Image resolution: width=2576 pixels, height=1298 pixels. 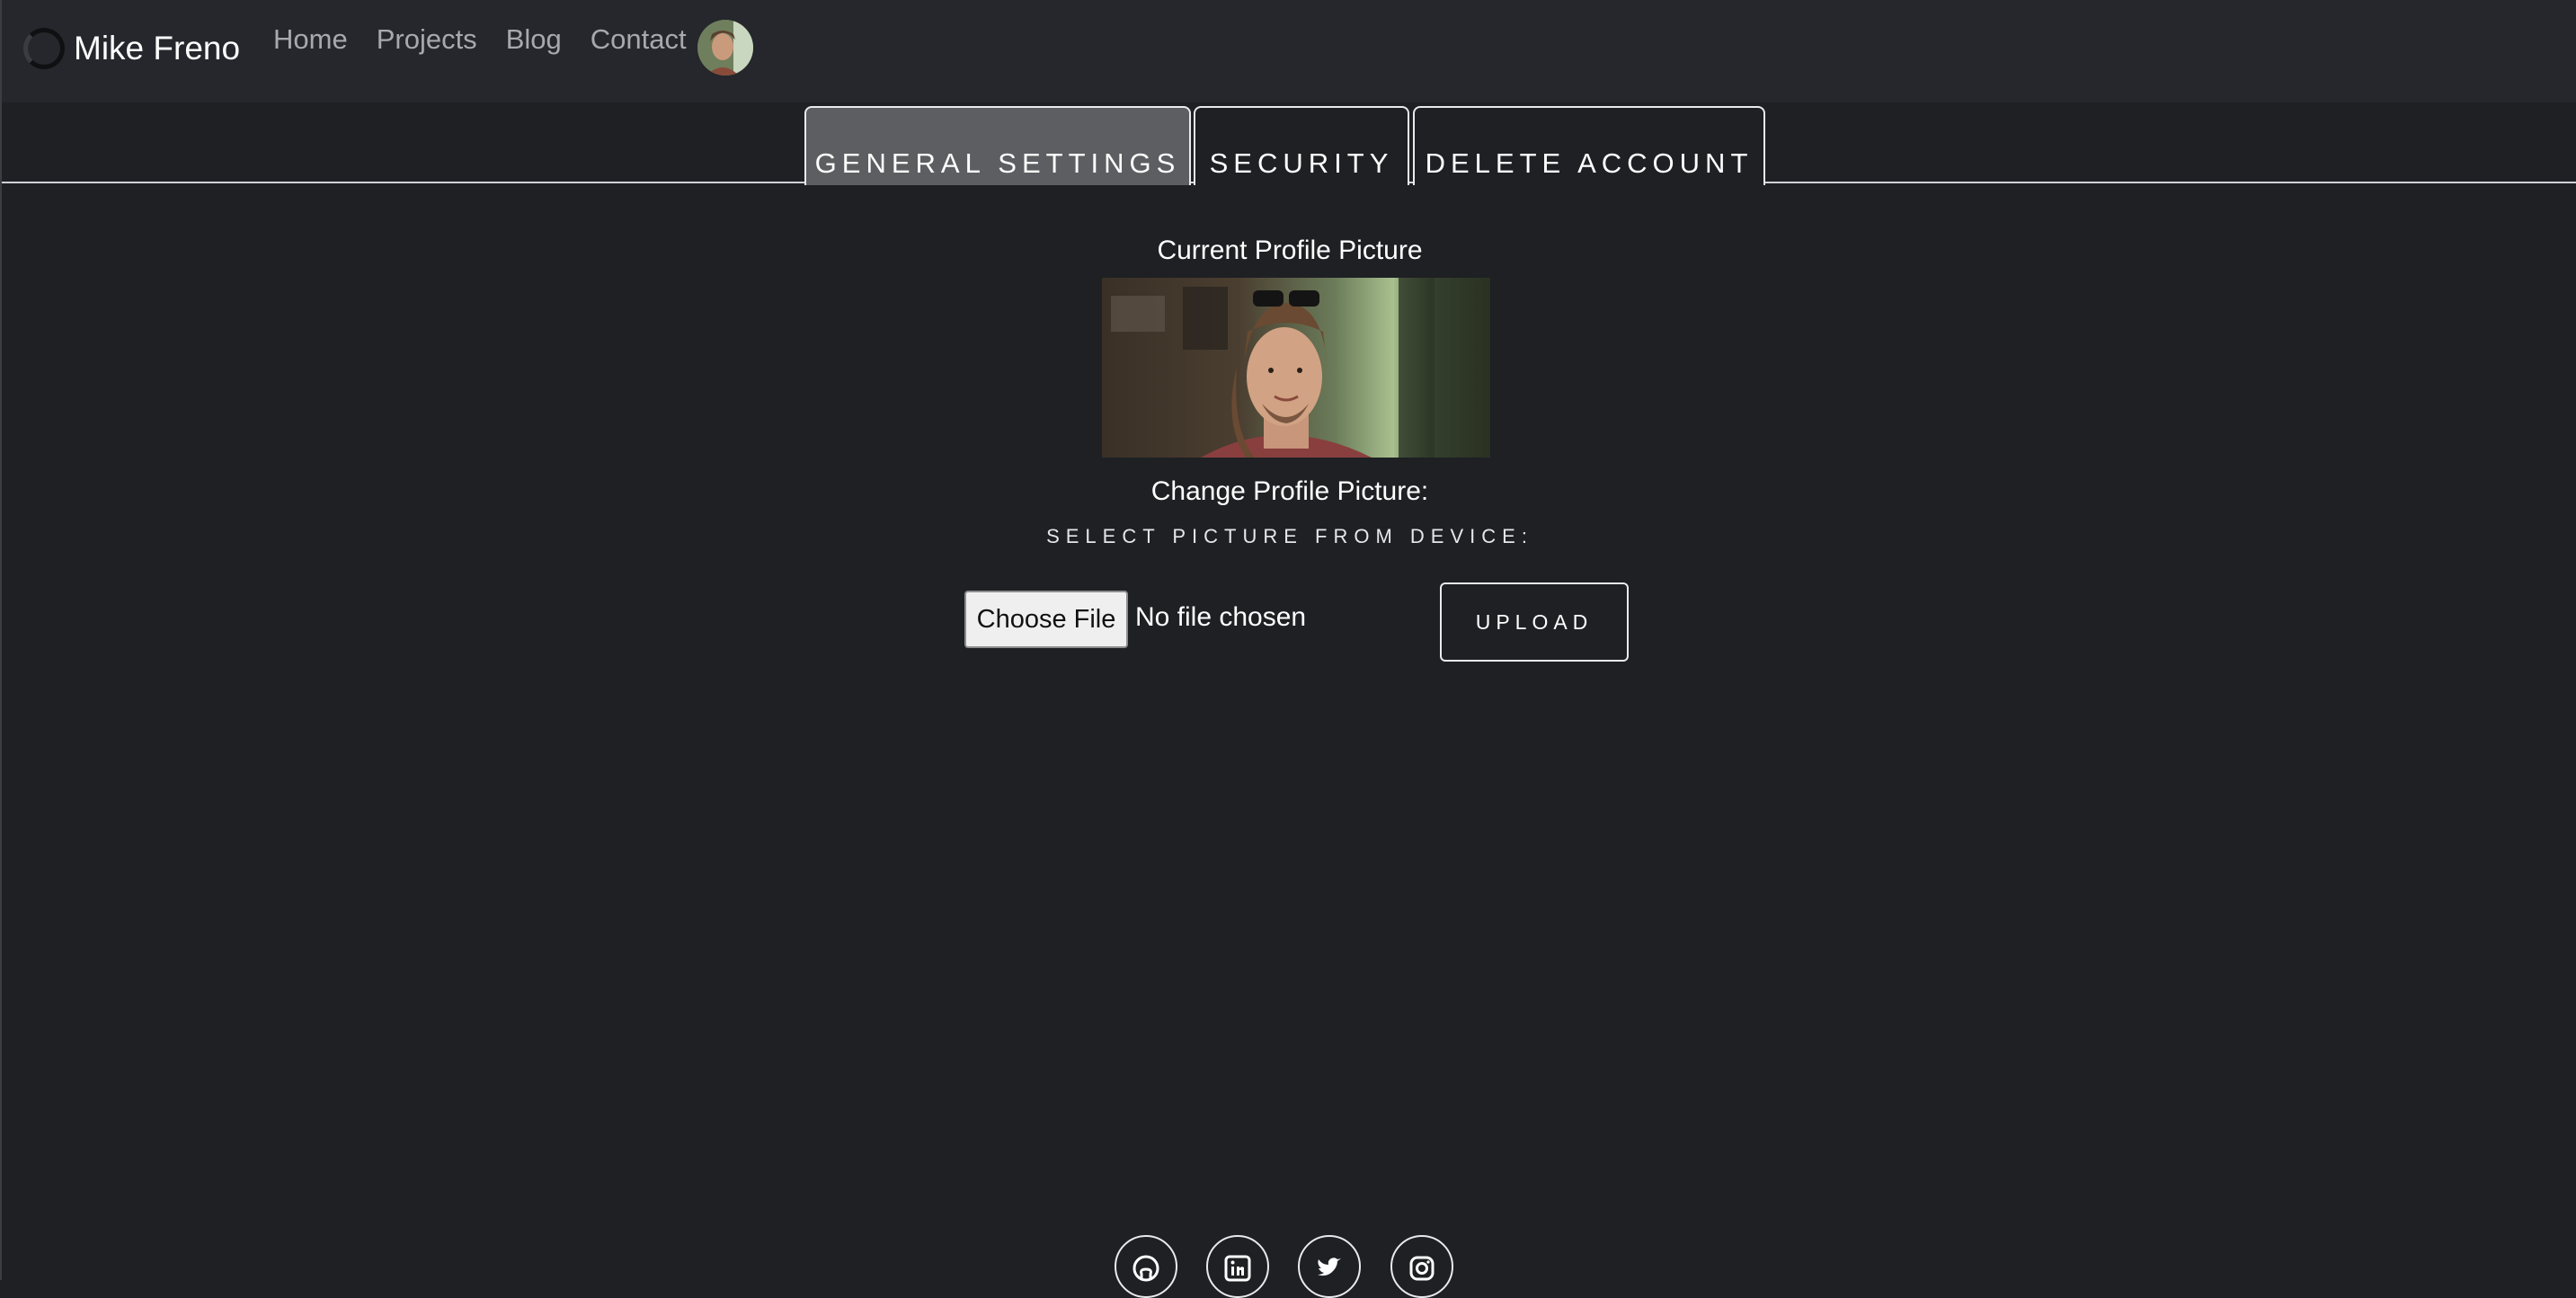 I want to click on tab-security: SECURITY, so click(x=1301, y=145).